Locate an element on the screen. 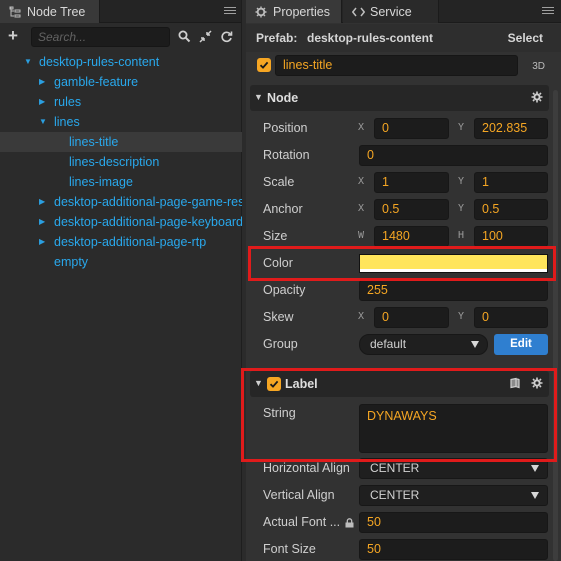 This screenshot has height=561, width=561. tree-node: lines-title is located at coordinates (121, 142).